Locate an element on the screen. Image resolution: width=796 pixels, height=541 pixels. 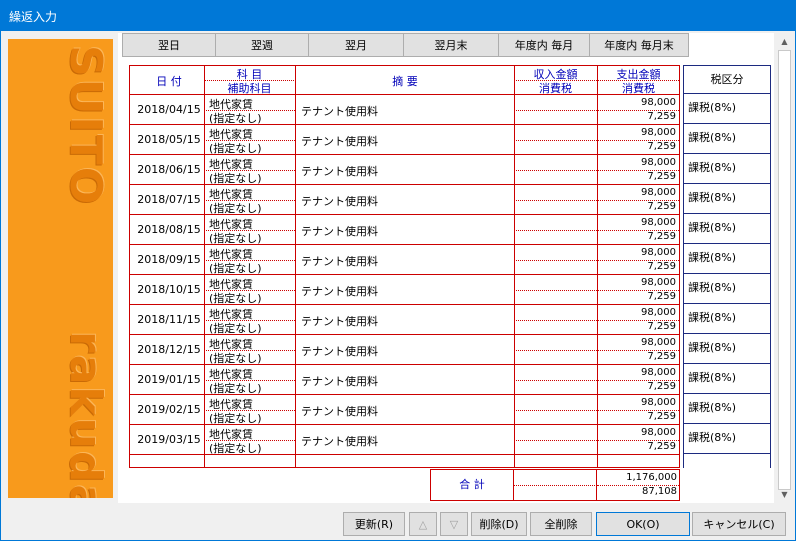
totals-row: 合 計 1,176,000 87,108 is located at coordinates (555, 485).